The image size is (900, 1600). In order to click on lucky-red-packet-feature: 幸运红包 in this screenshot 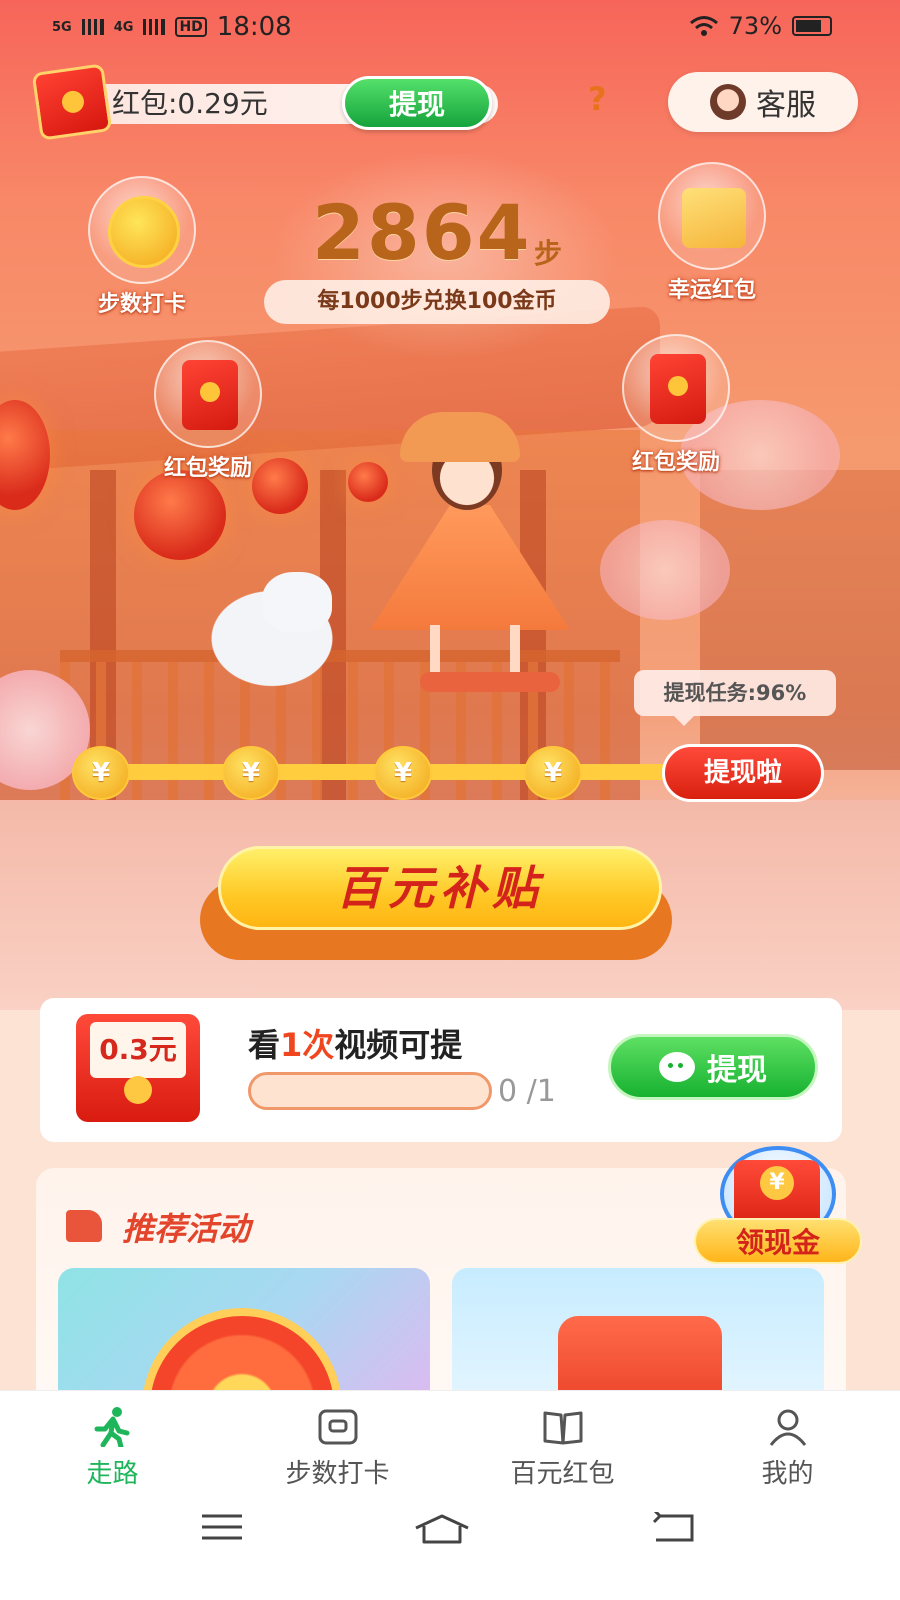, I will do `click(712, 233)`.